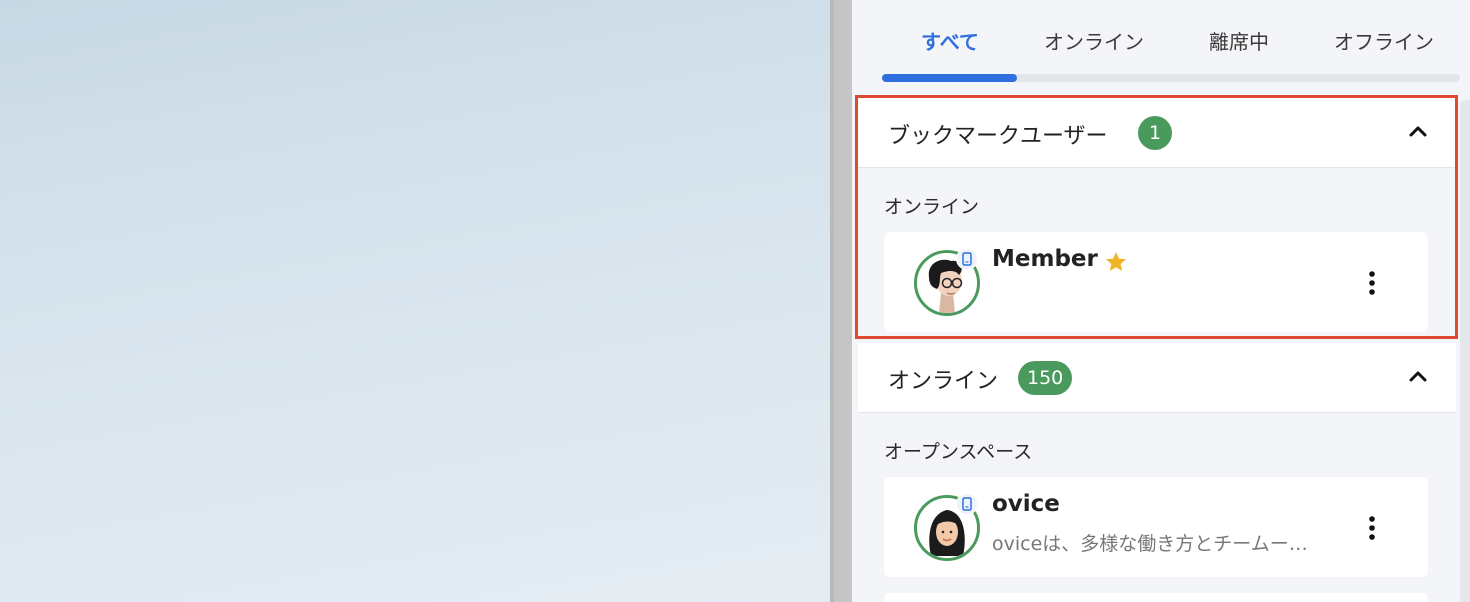 This screenshot has height=602, width=1470. I want to click on star-icon, so click(1116, 262).